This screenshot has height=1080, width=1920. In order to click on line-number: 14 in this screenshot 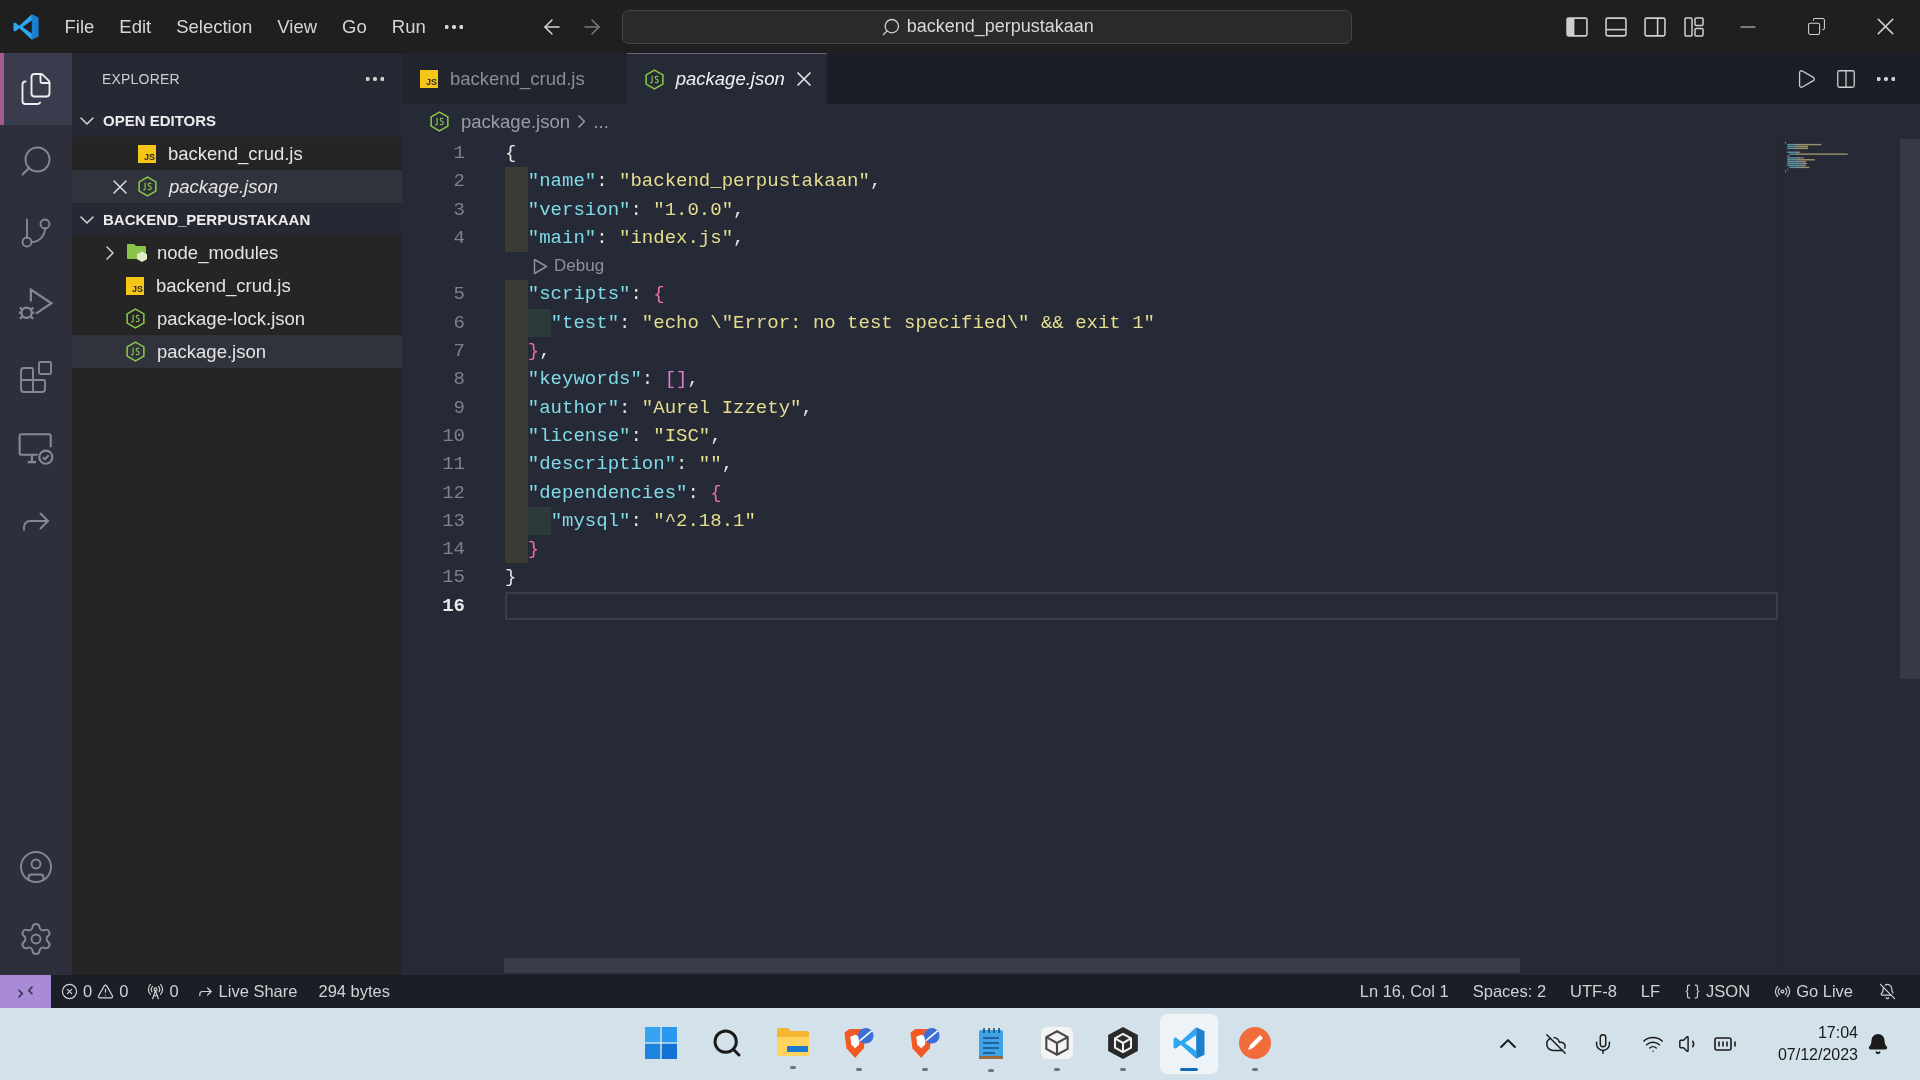, I will do `click(453, 550)`.